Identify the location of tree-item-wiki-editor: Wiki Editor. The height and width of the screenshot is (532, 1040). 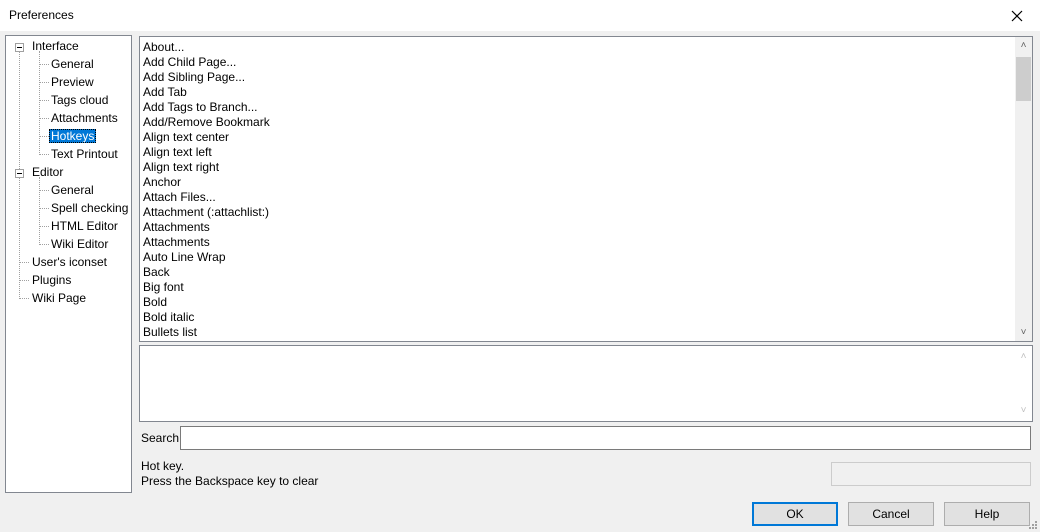
(79, 244).